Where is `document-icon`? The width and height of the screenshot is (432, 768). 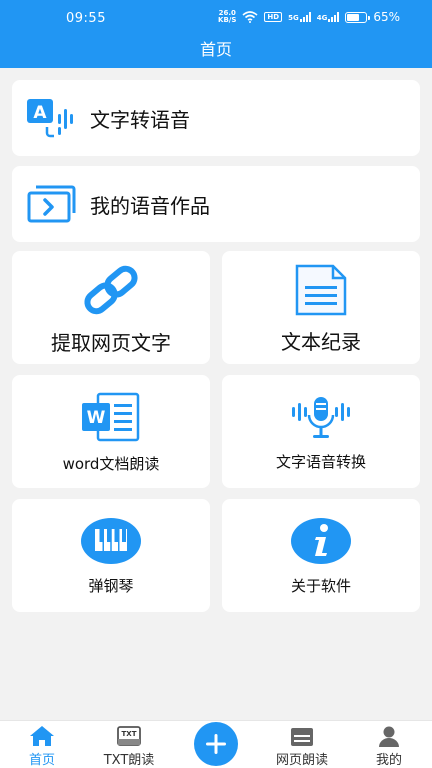 document-icon is located at coordinates (321, 290).